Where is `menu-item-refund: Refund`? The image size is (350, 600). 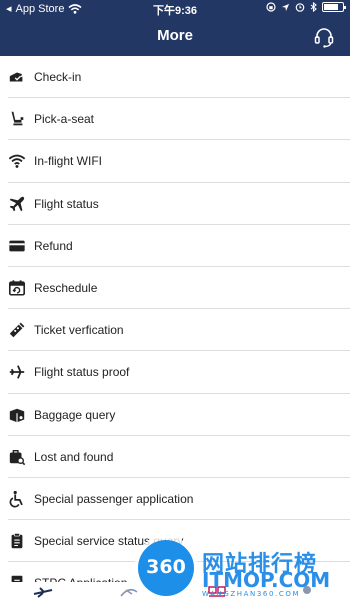 menu-item-refund: Refund is located at coordinates (175, 246).